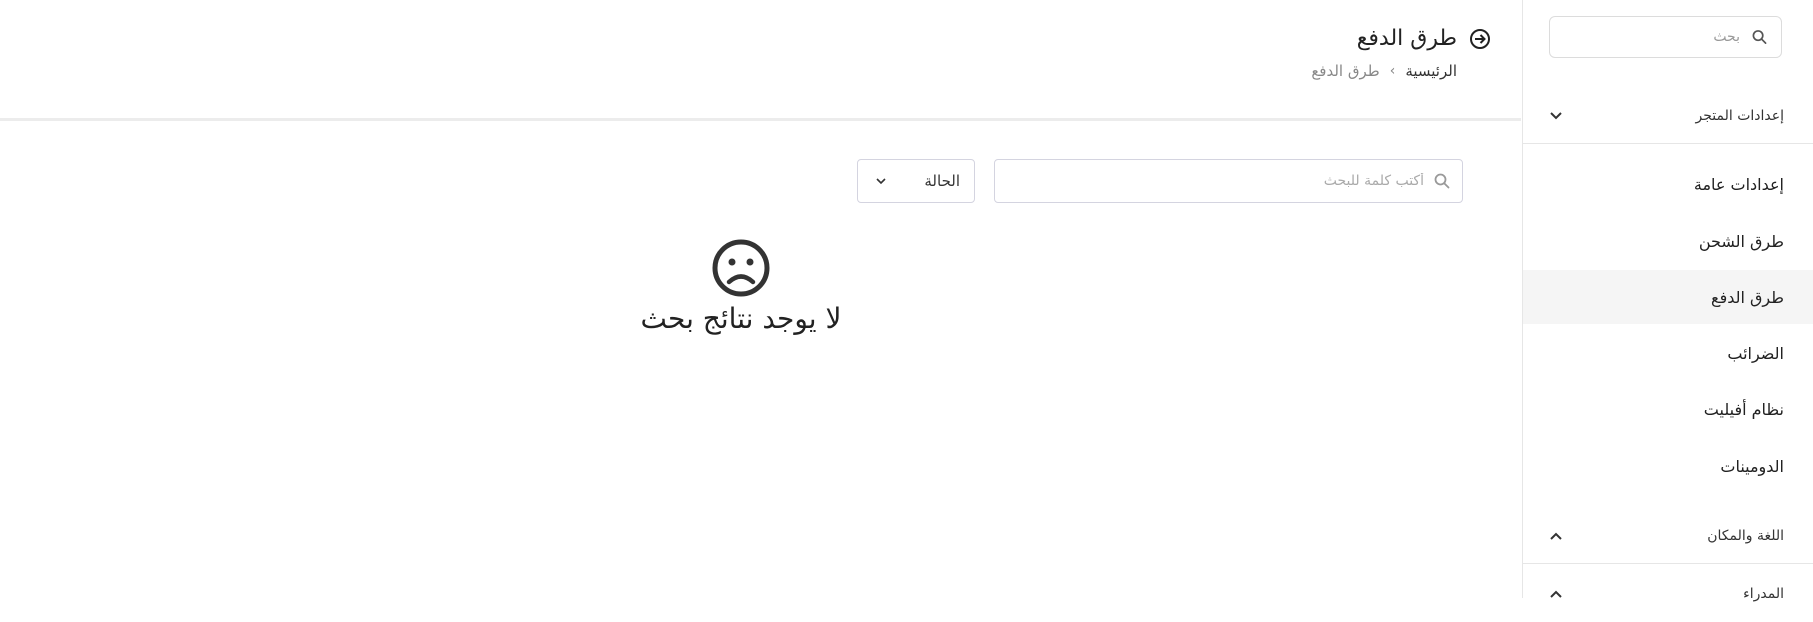  What do you see at coordinates (1556, 536) in the screenshot?
I see `chevron-up-icon` at bounding box center [1556, 536].